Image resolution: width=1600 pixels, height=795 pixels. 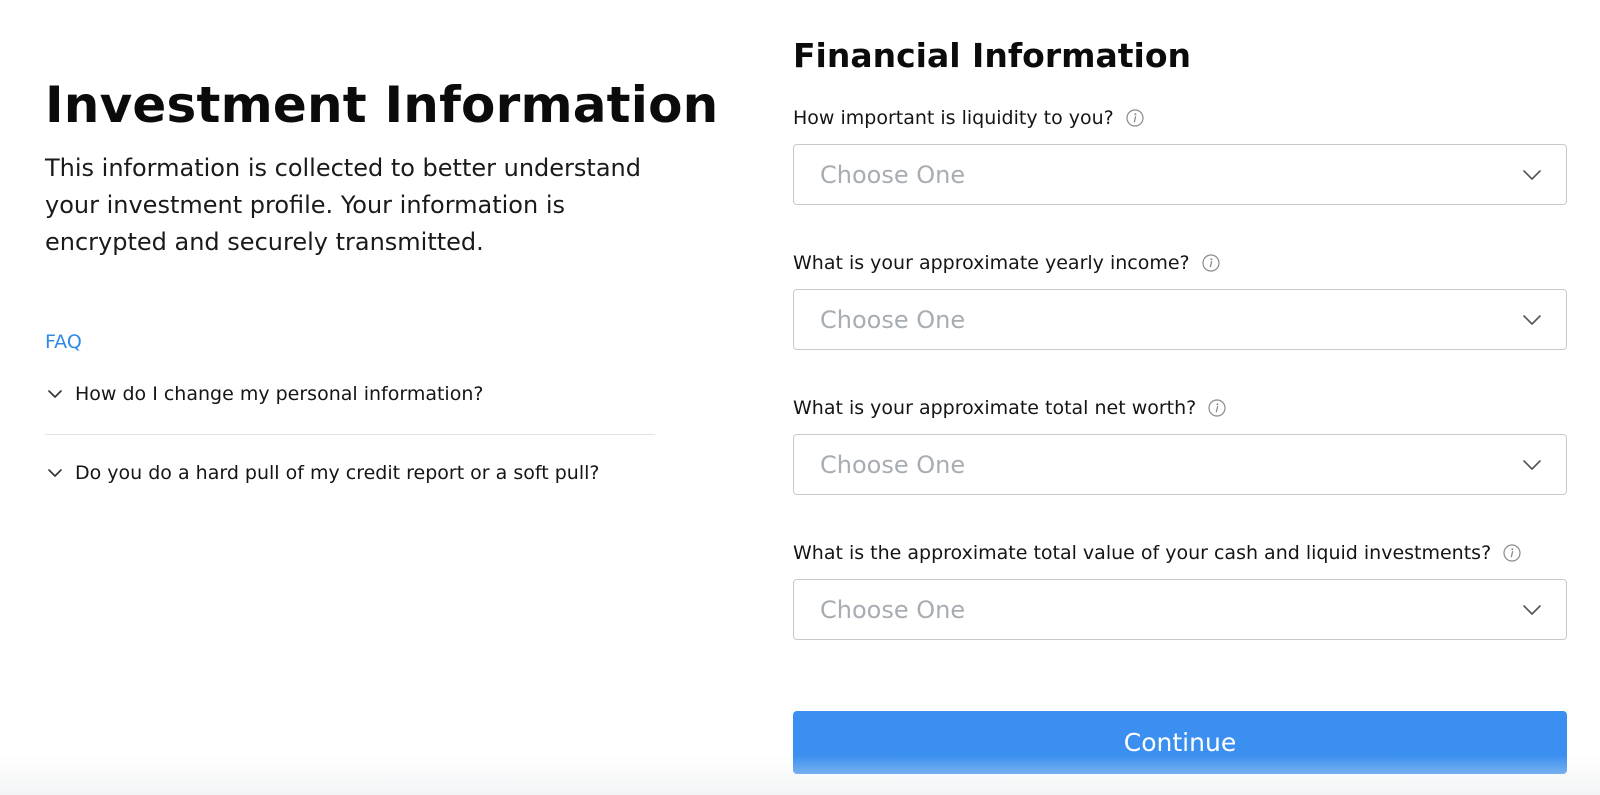 I want to click on field-label-yearly-income: What is your approximate yearly income?, so click(x=1006, y=263).